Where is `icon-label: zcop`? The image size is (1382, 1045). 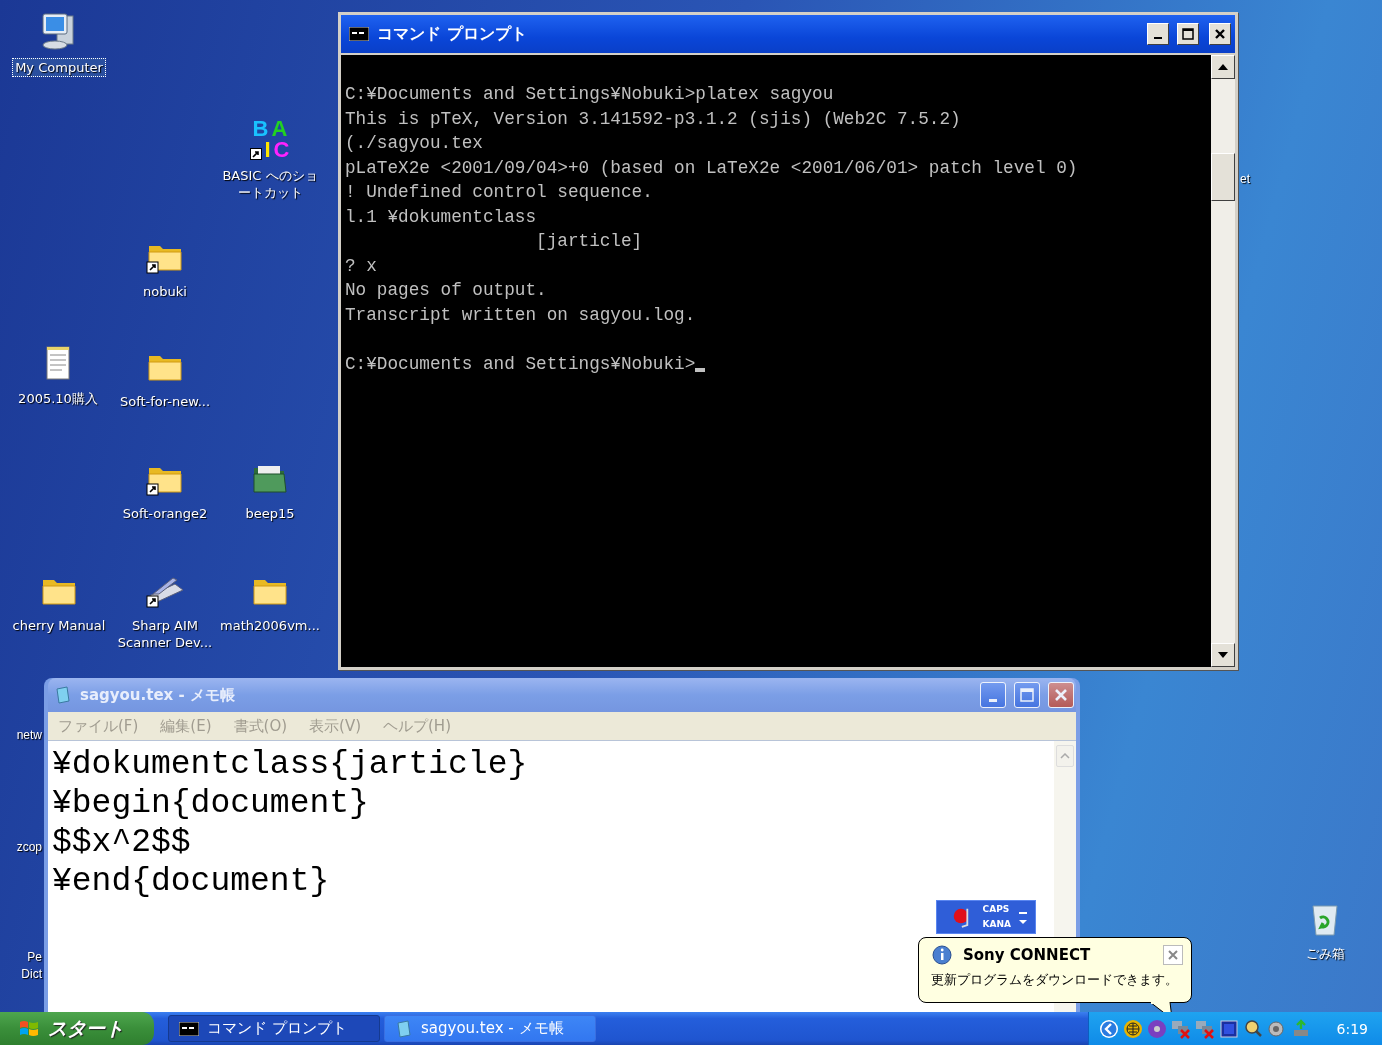 icon-label: zcop is located at coordinates (25, 847).